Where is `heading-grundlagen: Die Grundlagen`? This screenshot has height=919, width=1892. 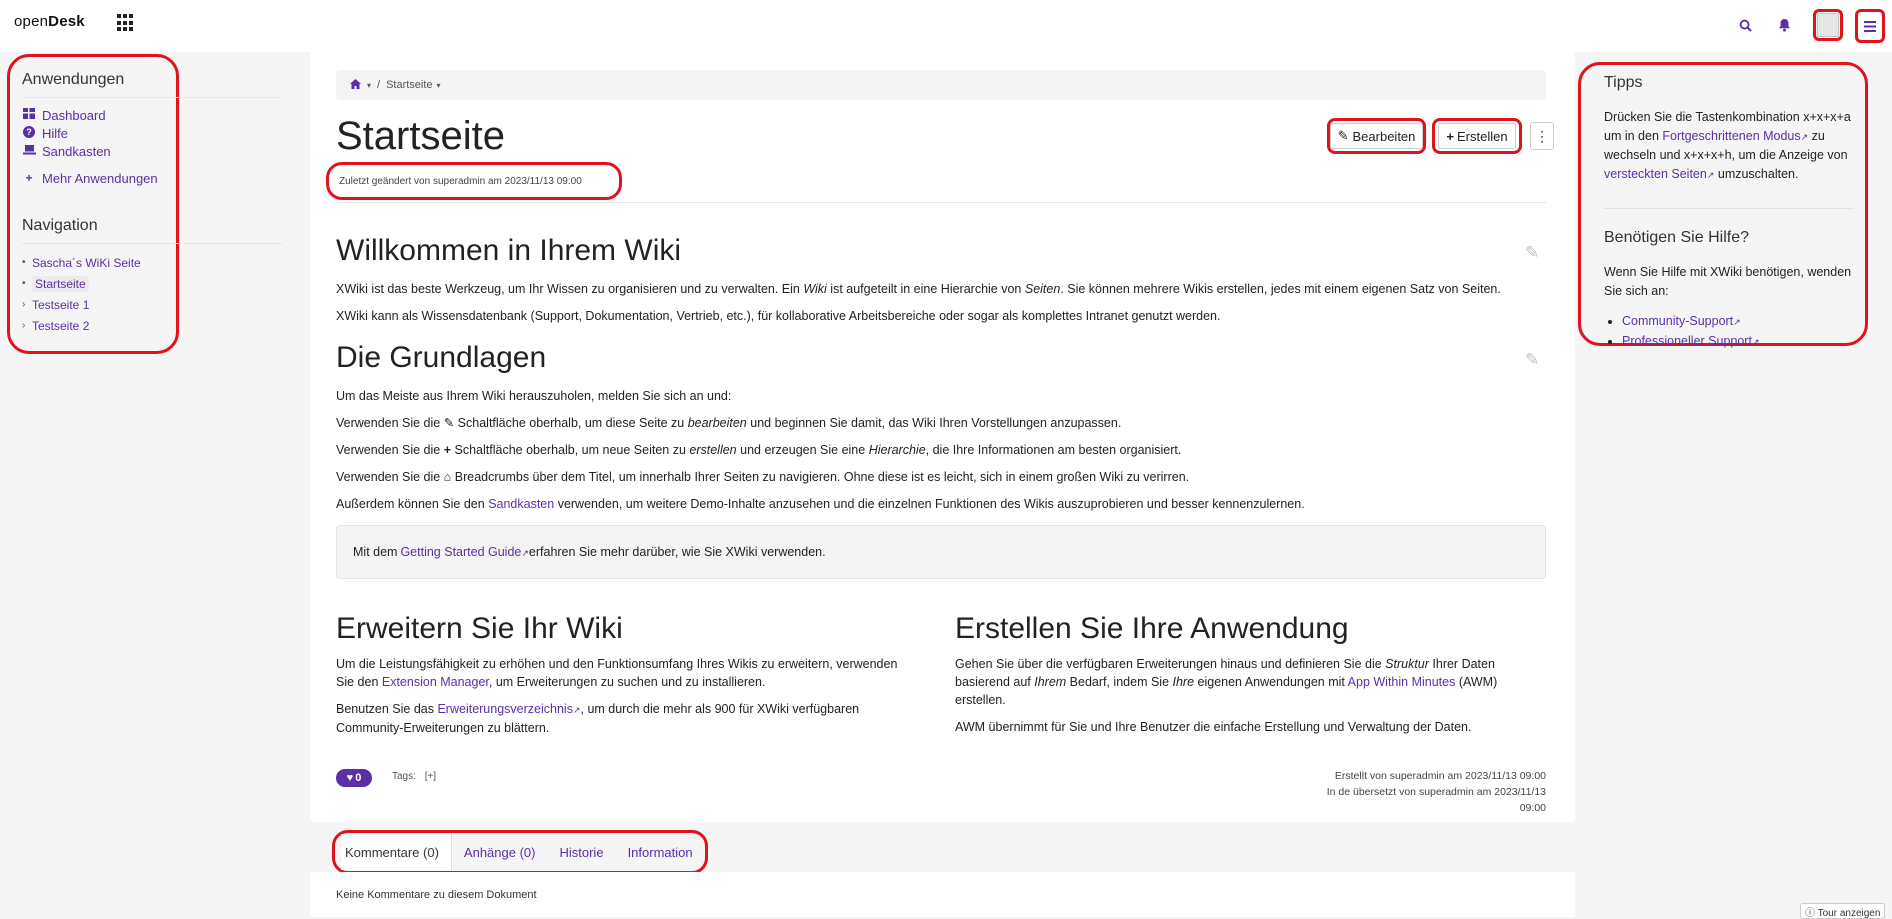 heading-grundlagen: Die Grundlagen is located at coordinates (441, 357).